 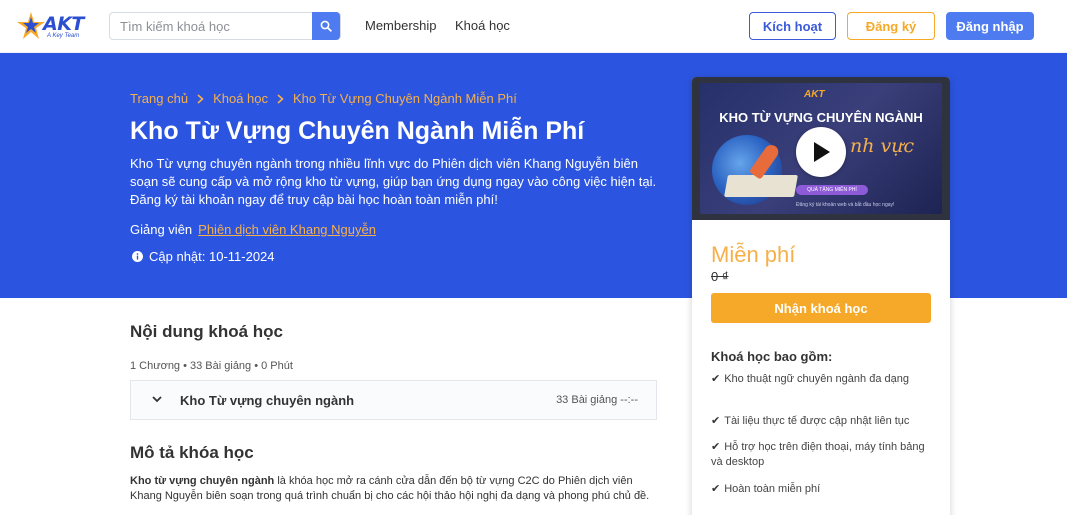 What do you see at coordinates (990, 26) in the screenshot?
I see `login-button: Đăng nhập` at bounding box center [990, 26].